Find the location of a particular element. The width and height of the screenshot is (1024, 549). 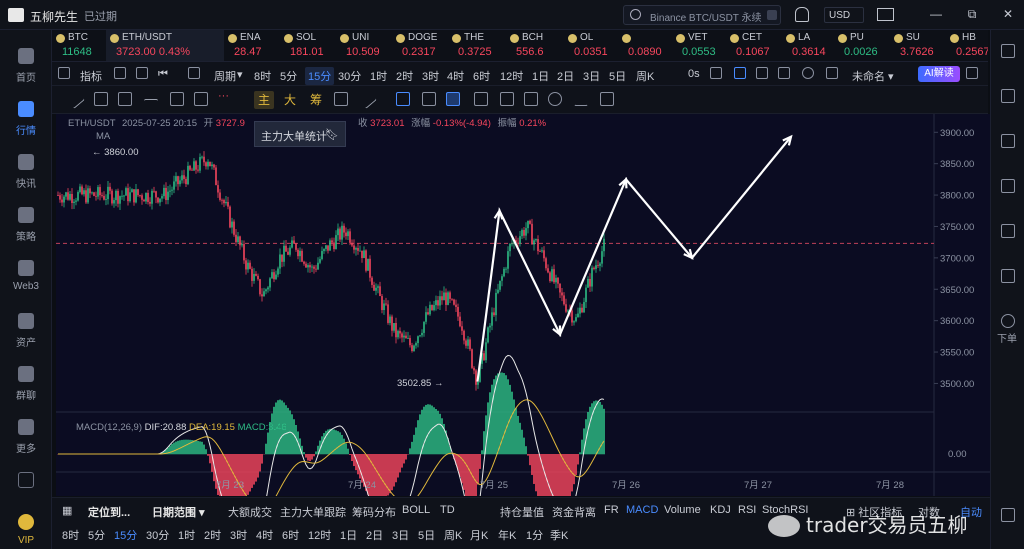

nav-chat: 群聊 is located at coordinates (26, 383).